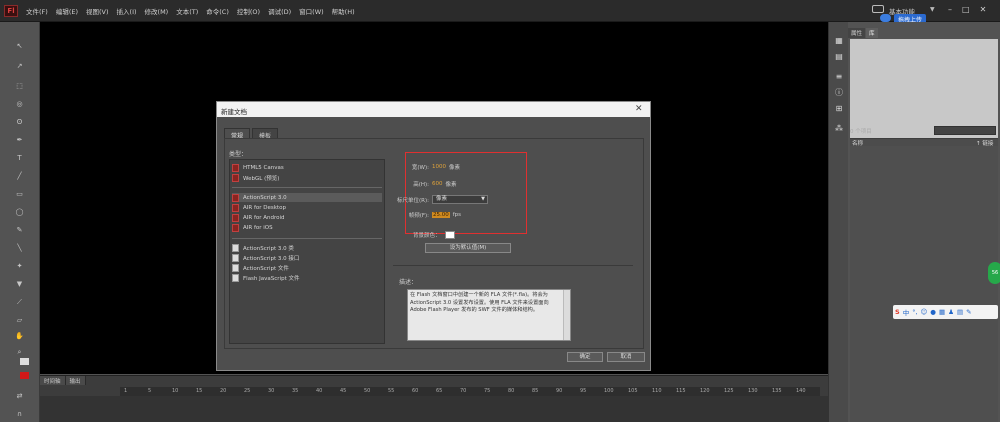 This screenshot has width=1000, height=422. Describe the element at coordinates (626, 357) in the screenshot. I see `cancel-button: 取消` at that location.